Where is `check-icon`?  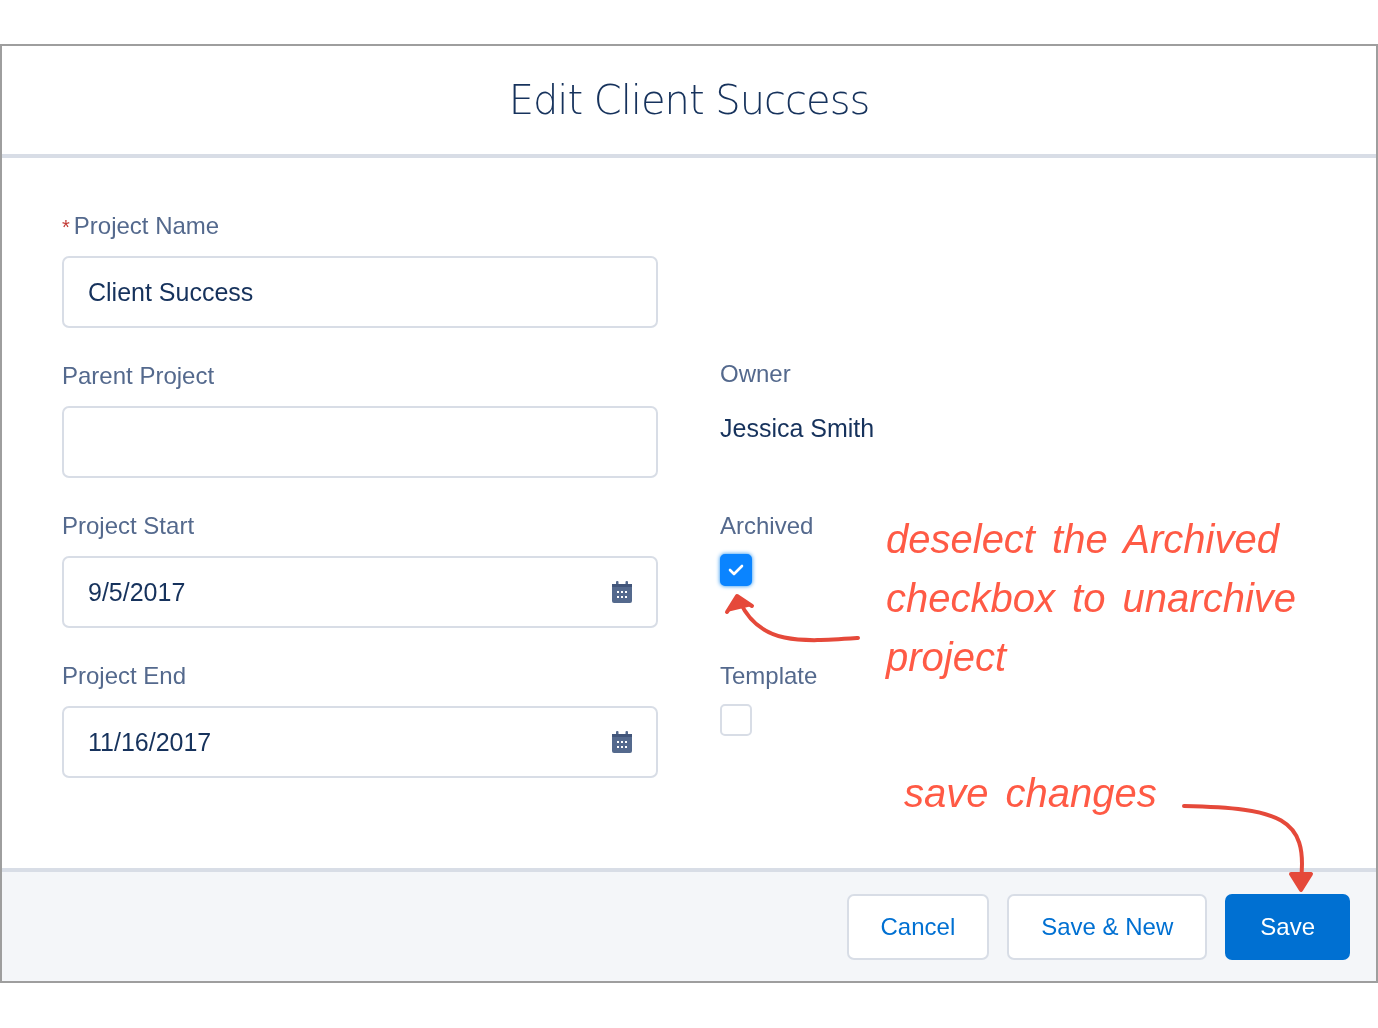
check-icon is located at coordinates (736, 570).